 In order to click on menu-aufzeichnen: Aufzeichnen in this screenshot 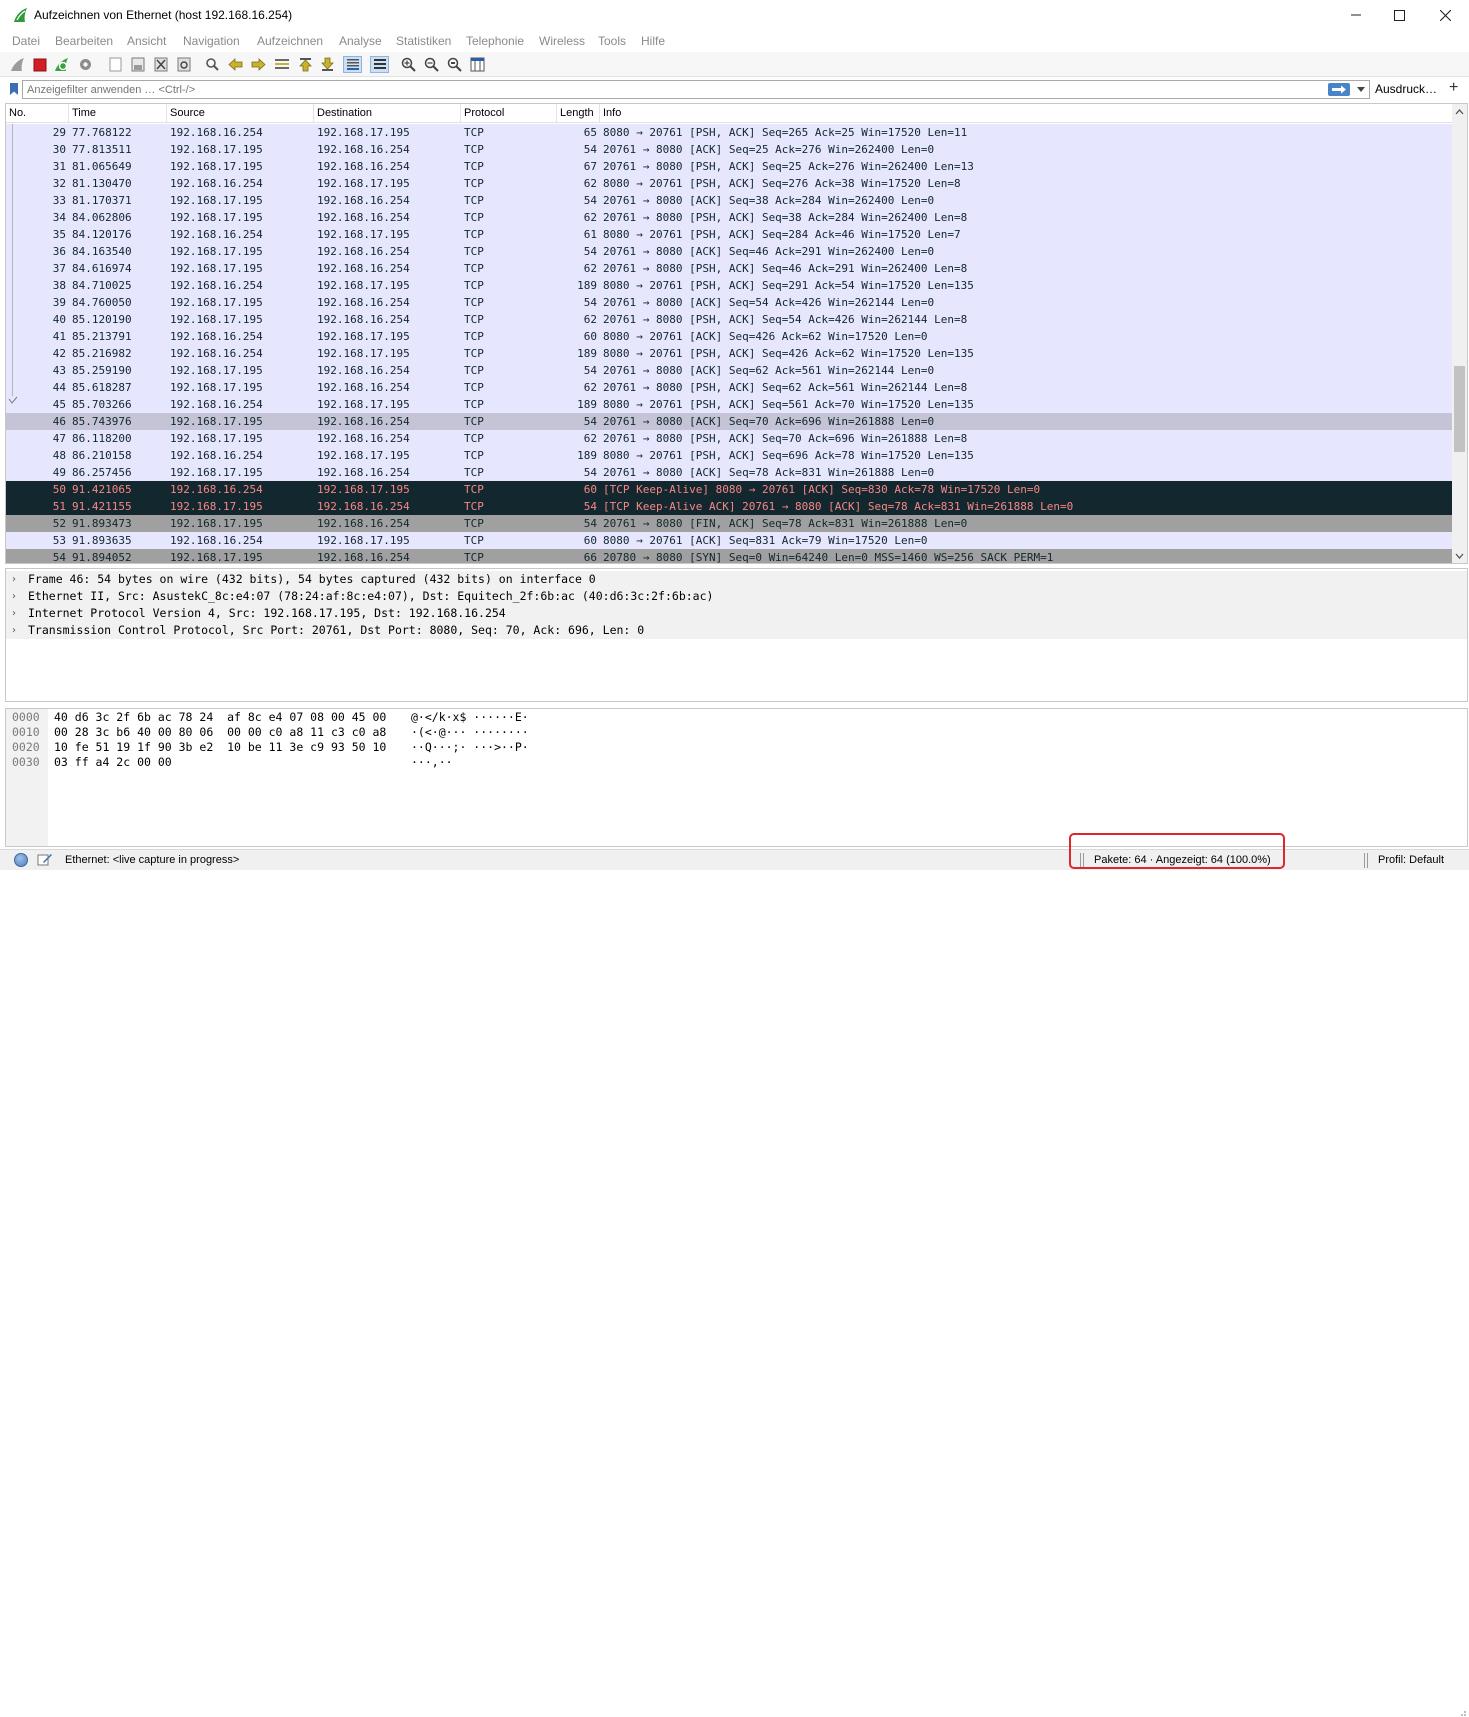, I will do `click(290, 41)`.